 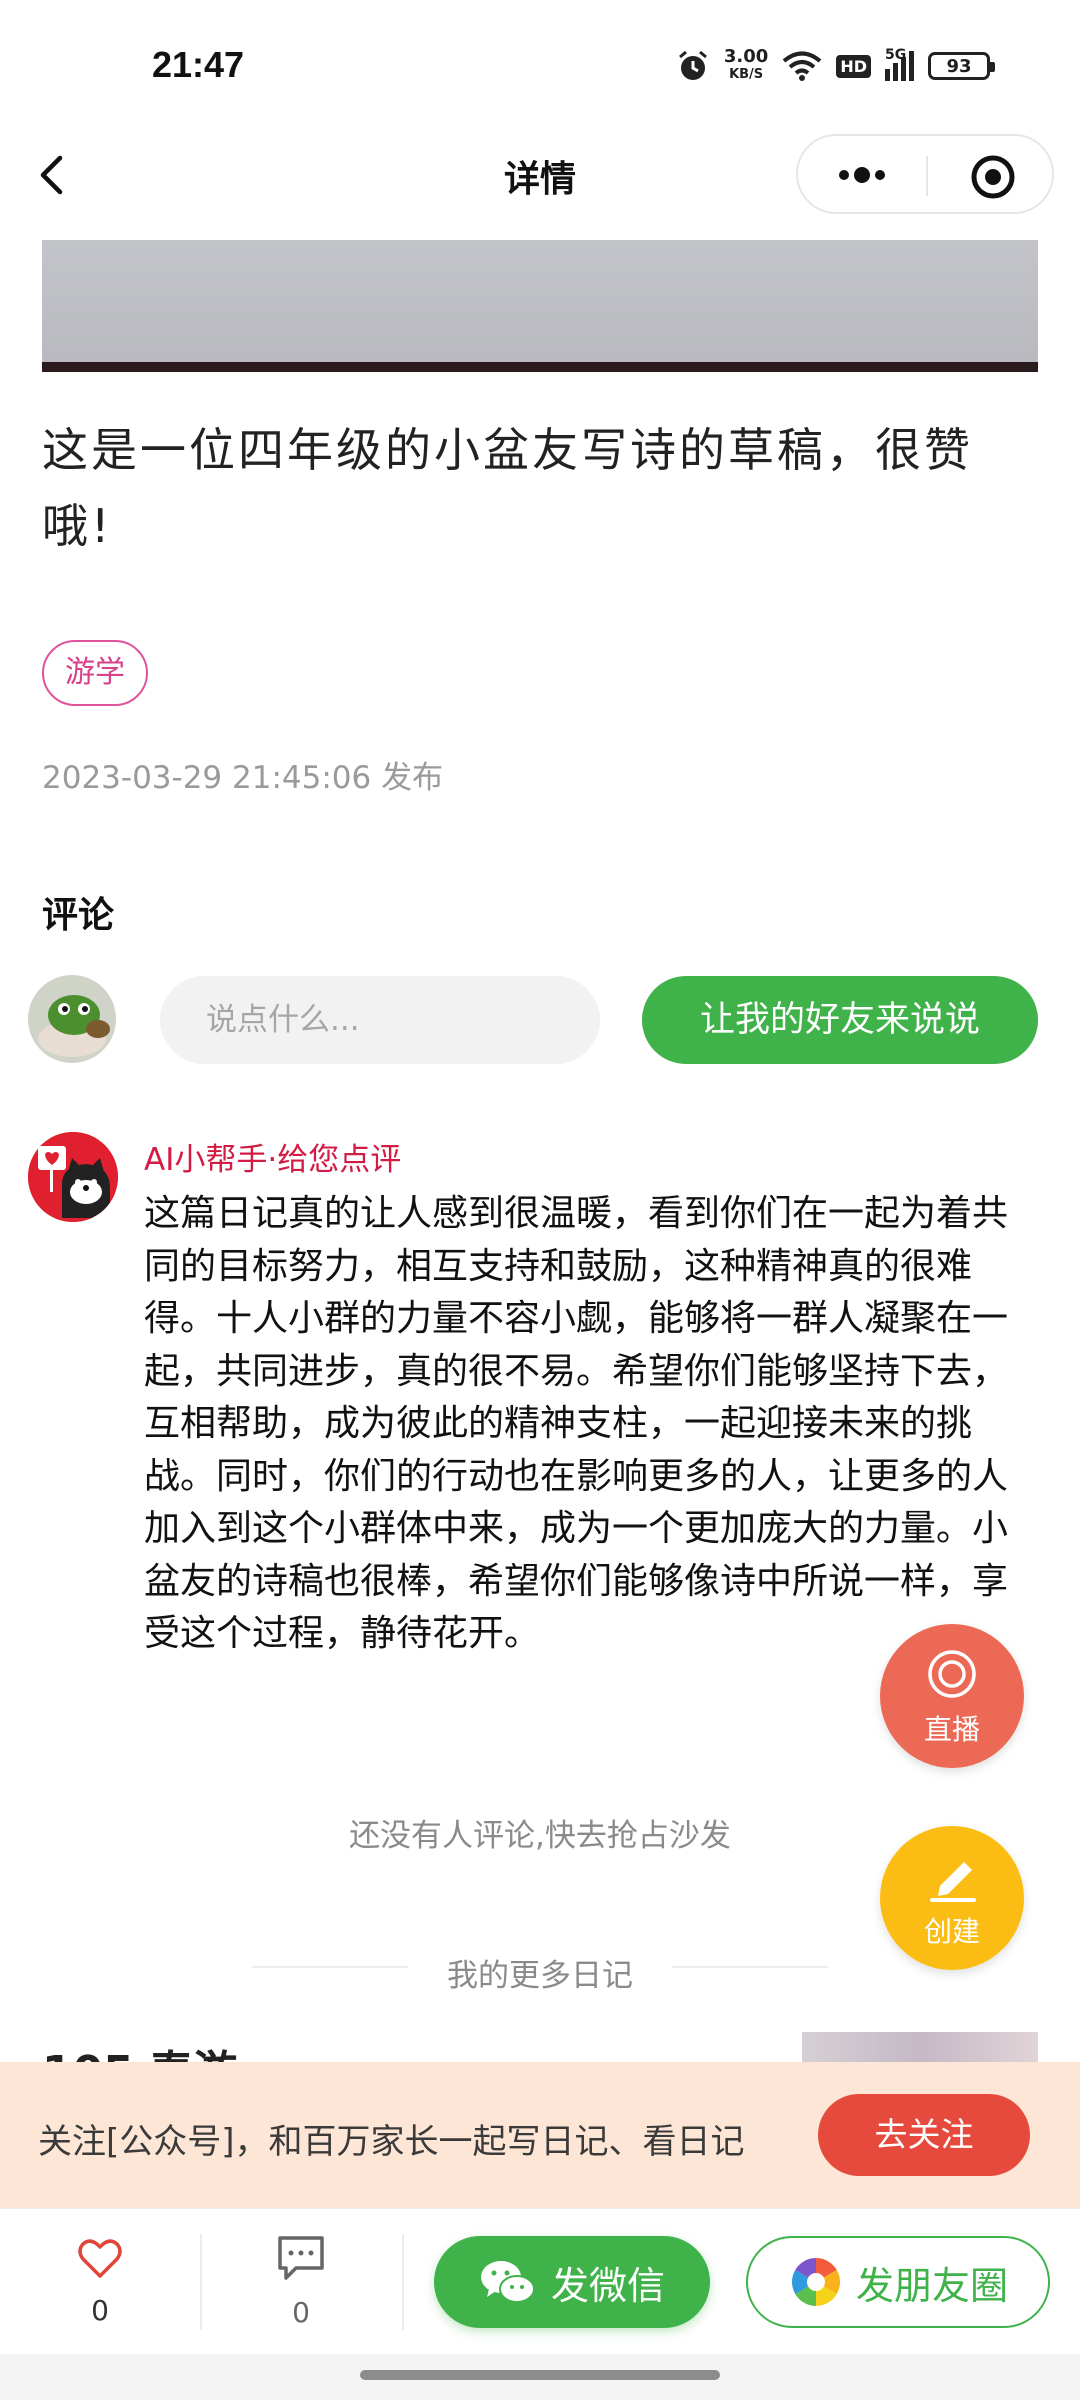 I want to click on more-diaries-heading: 我的更多日记, so click(x=540, y=1976).